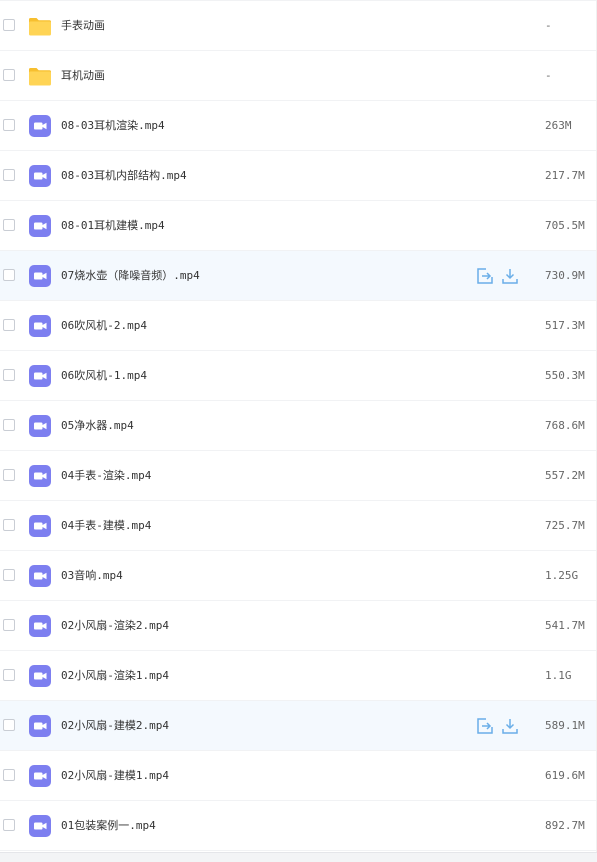 This screenshot has width=597, height=862. I want to click on file-size: 557.2M, so click(565, 475).